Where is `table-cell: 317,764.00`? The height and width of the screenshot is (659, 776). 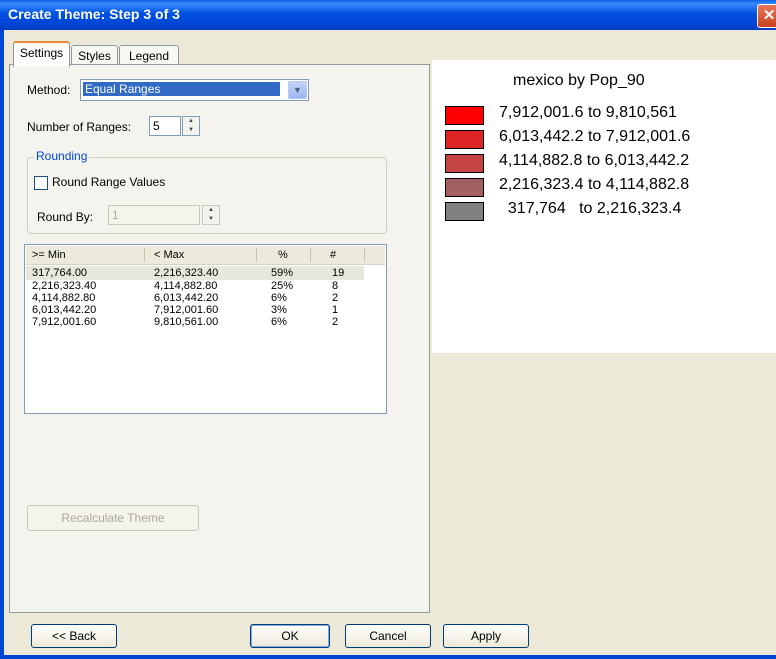 table-cell: 317,764.00 is located at coordinates (60, 273).